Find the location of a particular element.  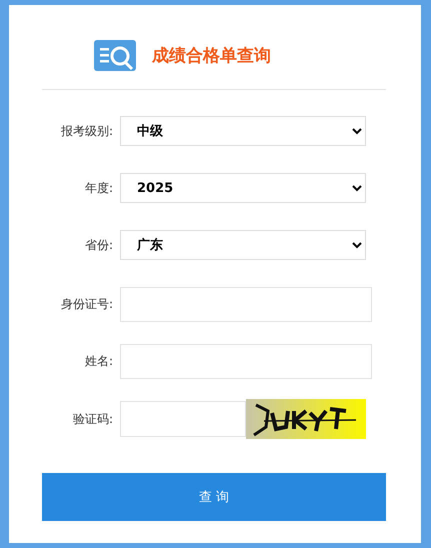

dropdown: 广东 is located at coordinates (243, 245).